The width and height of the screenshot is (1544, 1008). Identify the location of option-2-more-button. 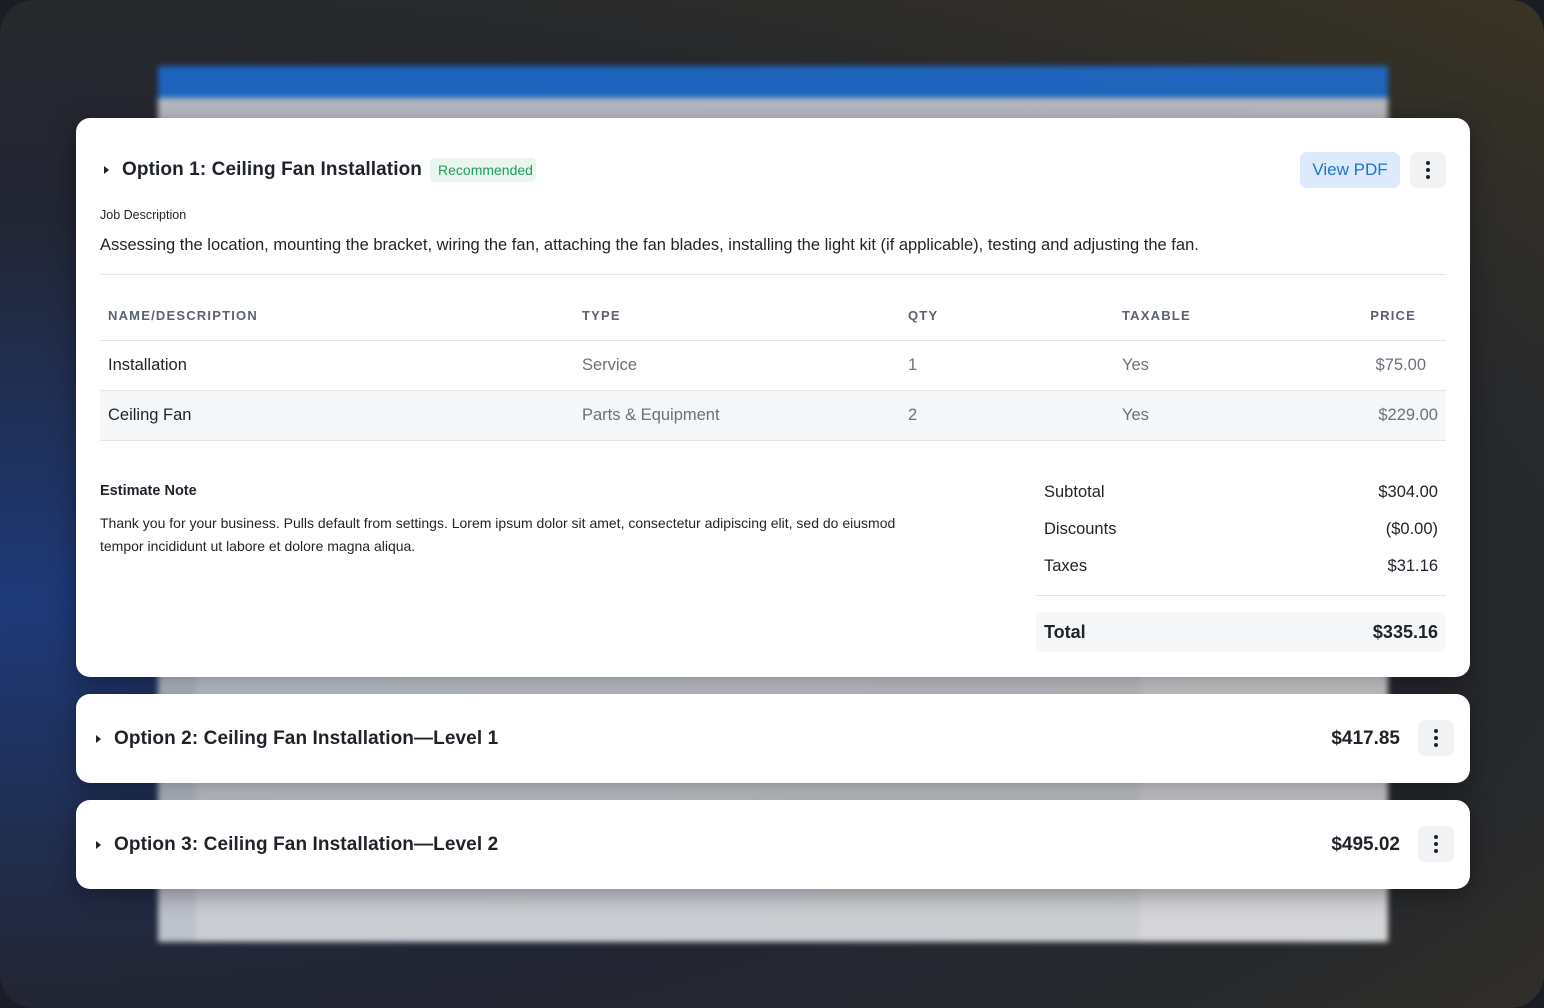
(1436, 738).